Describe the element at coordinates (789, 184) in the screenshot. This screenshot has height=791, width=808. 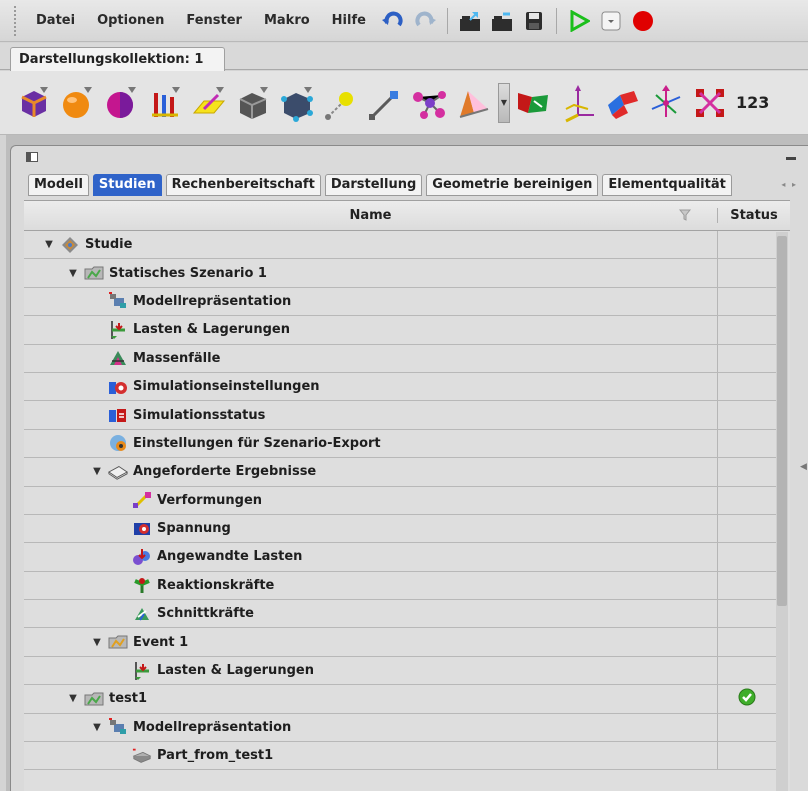
I see `tab-scroll-arrows: ◂ ▸` at that location.